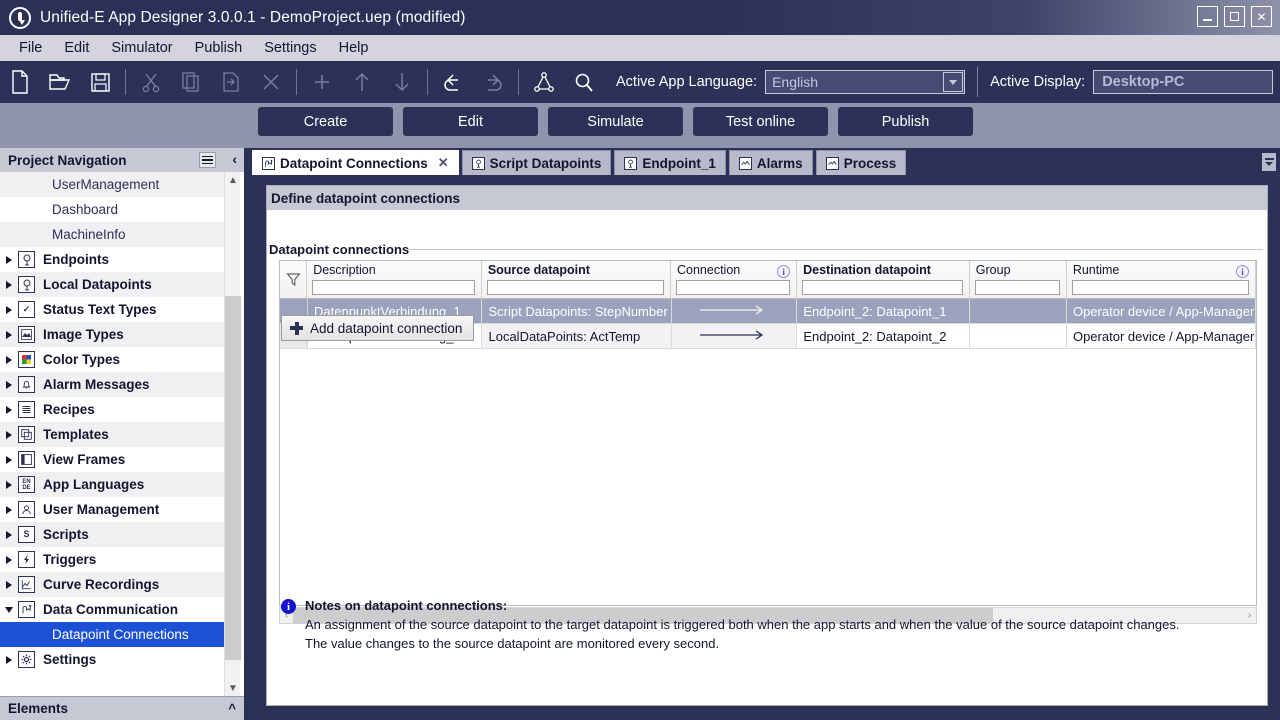 The width and height of the screenshot is (1280, 720). What do you see at coordinates (116, 359) in the screenshot?
I see `sidebar-item-color-types: Color Types` at bounding box center [116, 359].